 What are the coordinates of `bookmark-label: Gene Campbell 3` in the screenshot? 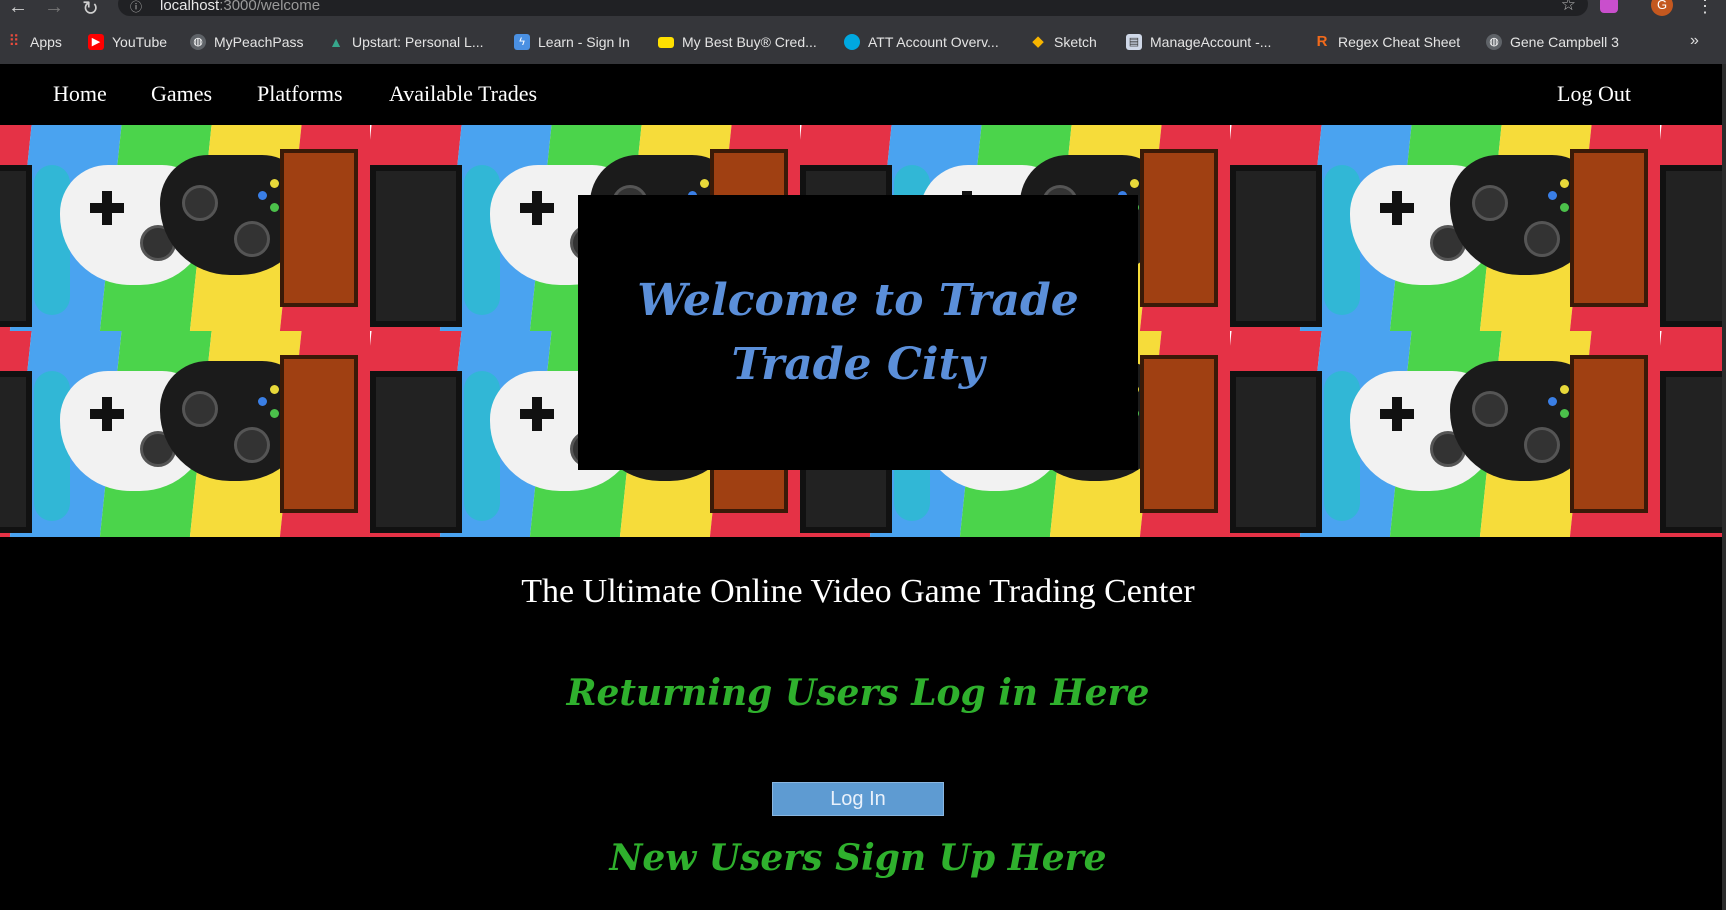 It's located at (1564, 42).